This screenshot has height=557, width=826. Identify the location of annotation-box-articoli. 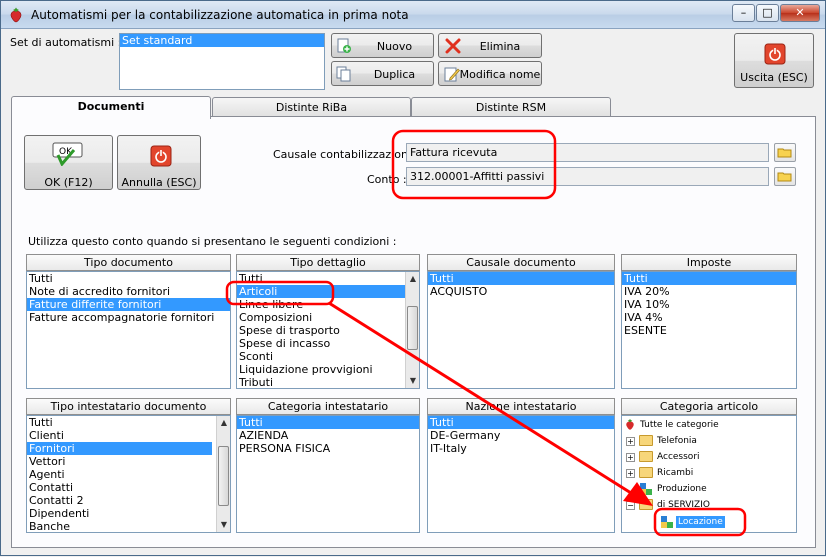
(280, 293).